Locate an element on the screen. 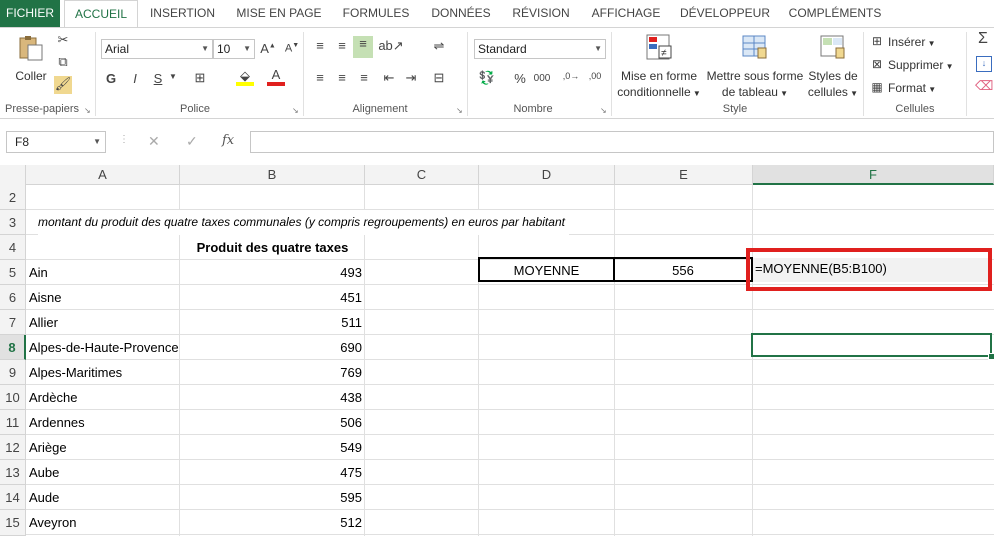  cell-a8: Alpes-de-Haute-Provence is located at coordinates (104, 347).